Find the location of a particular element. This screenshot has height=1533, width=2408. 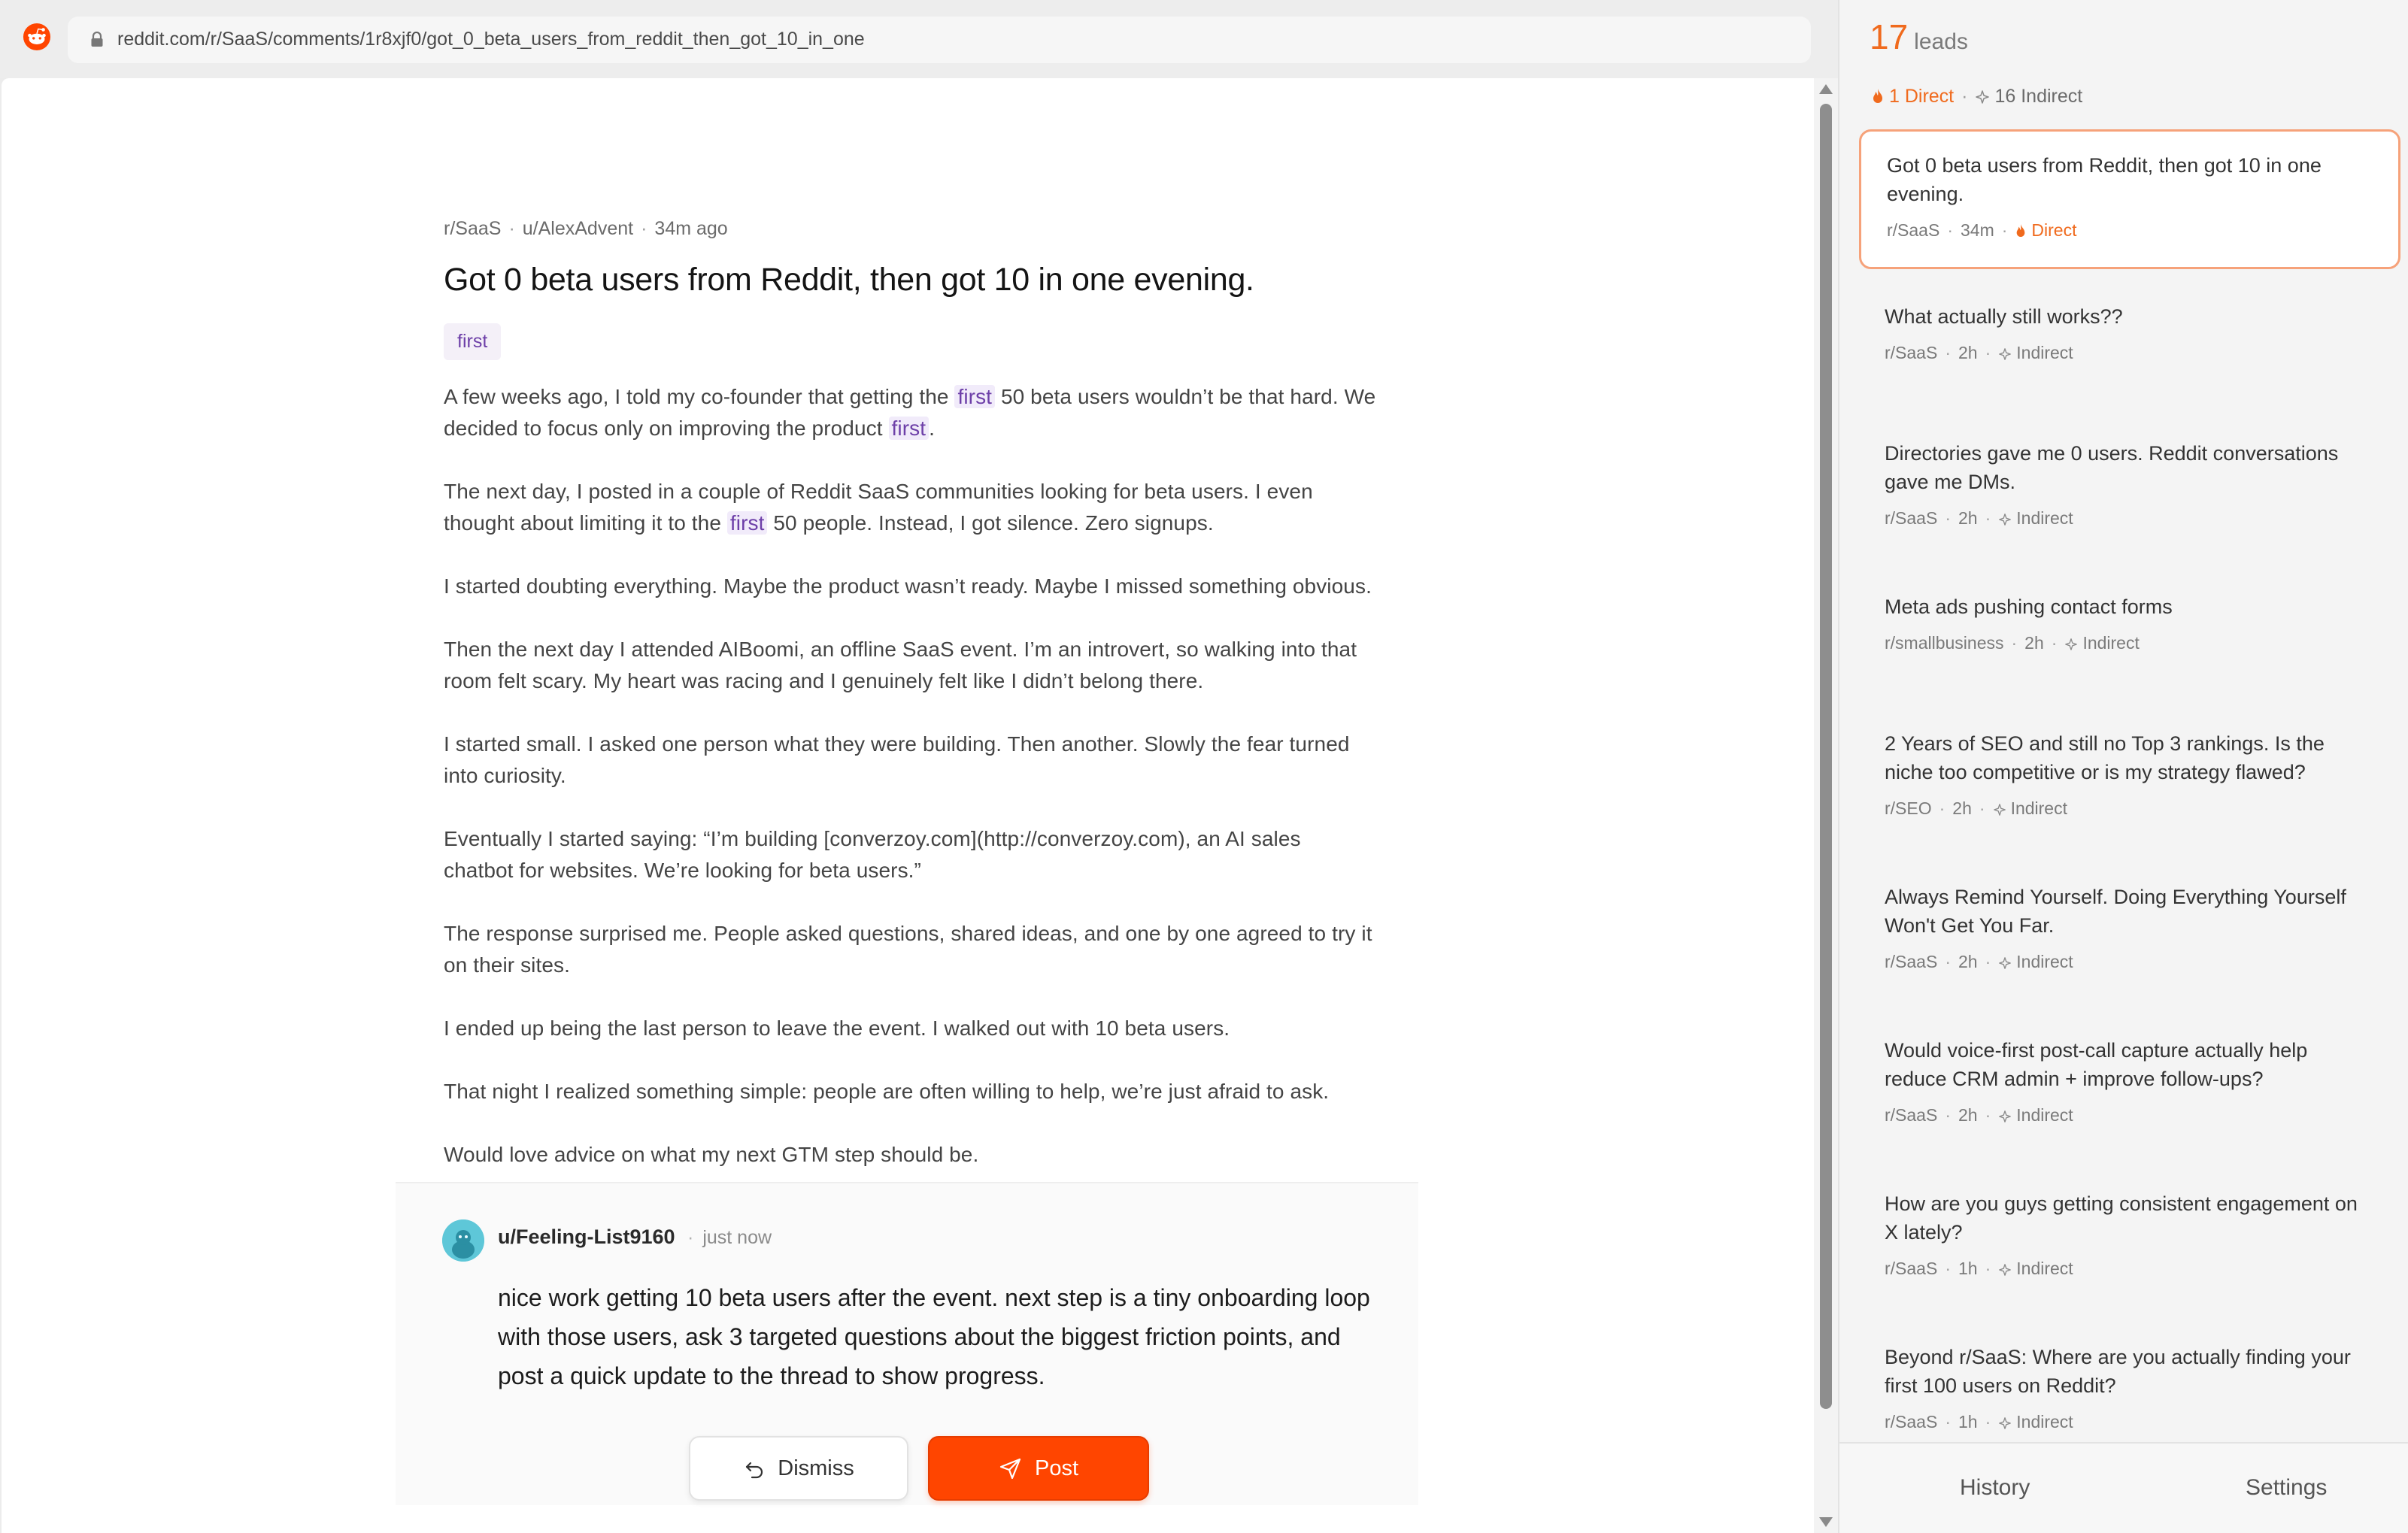

avatar is located at coordinates (463, 1241).